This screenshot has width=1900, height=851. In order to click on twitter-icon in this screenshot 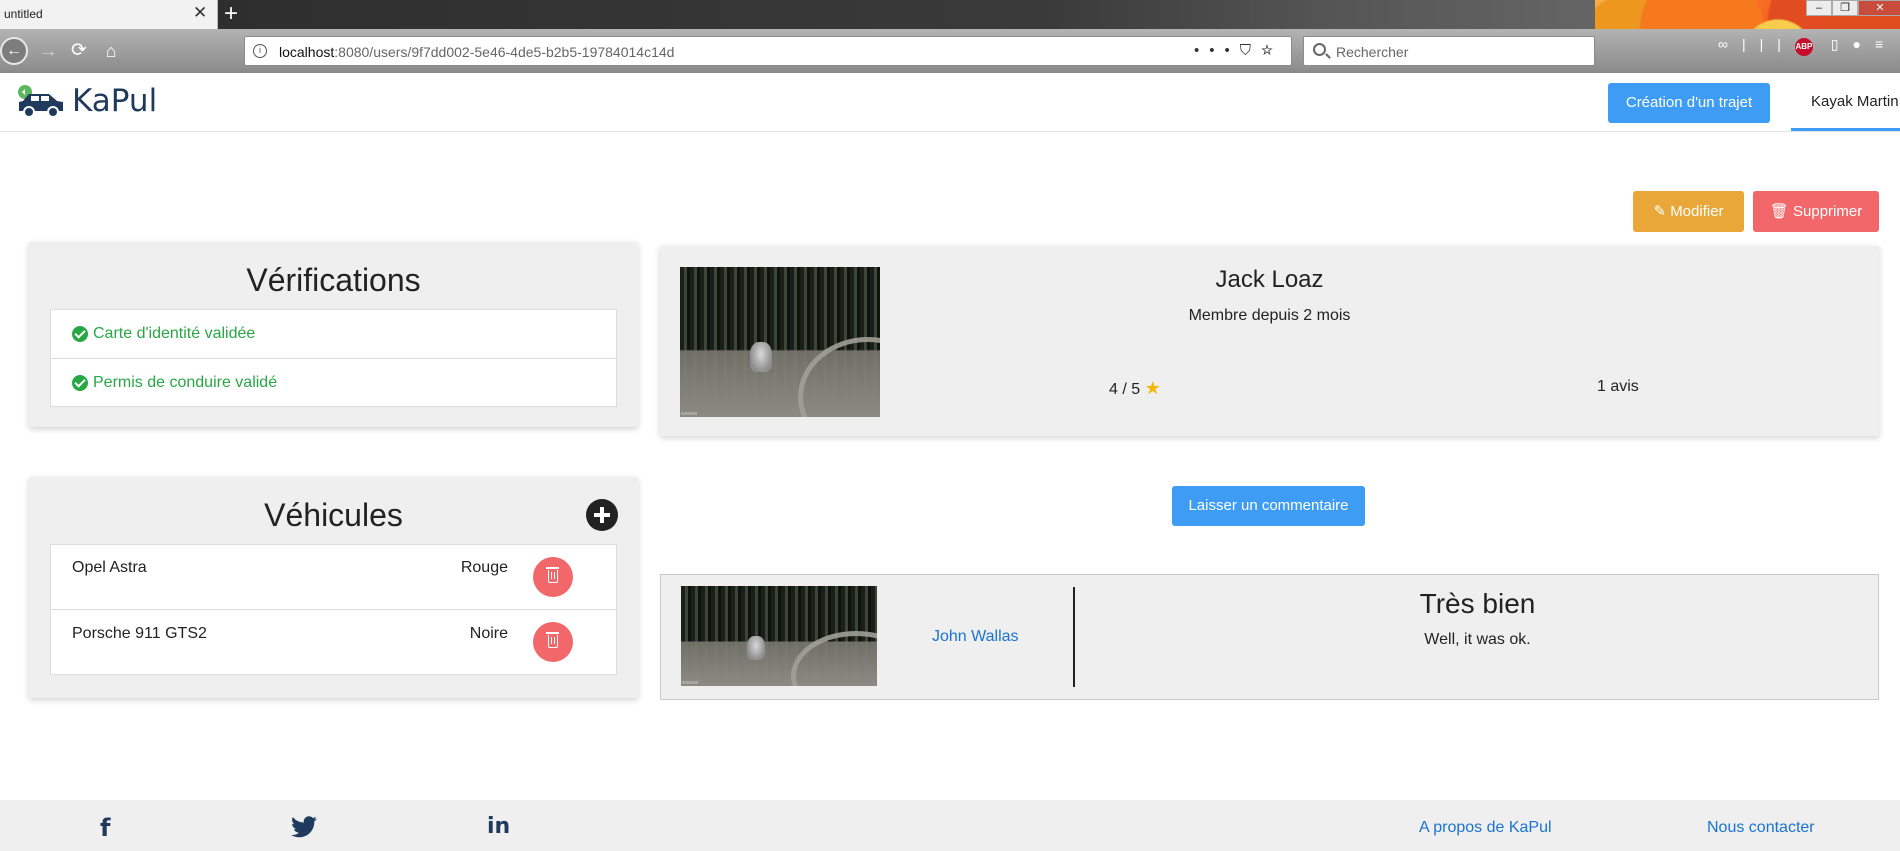, I will do `click(304, 827)`.